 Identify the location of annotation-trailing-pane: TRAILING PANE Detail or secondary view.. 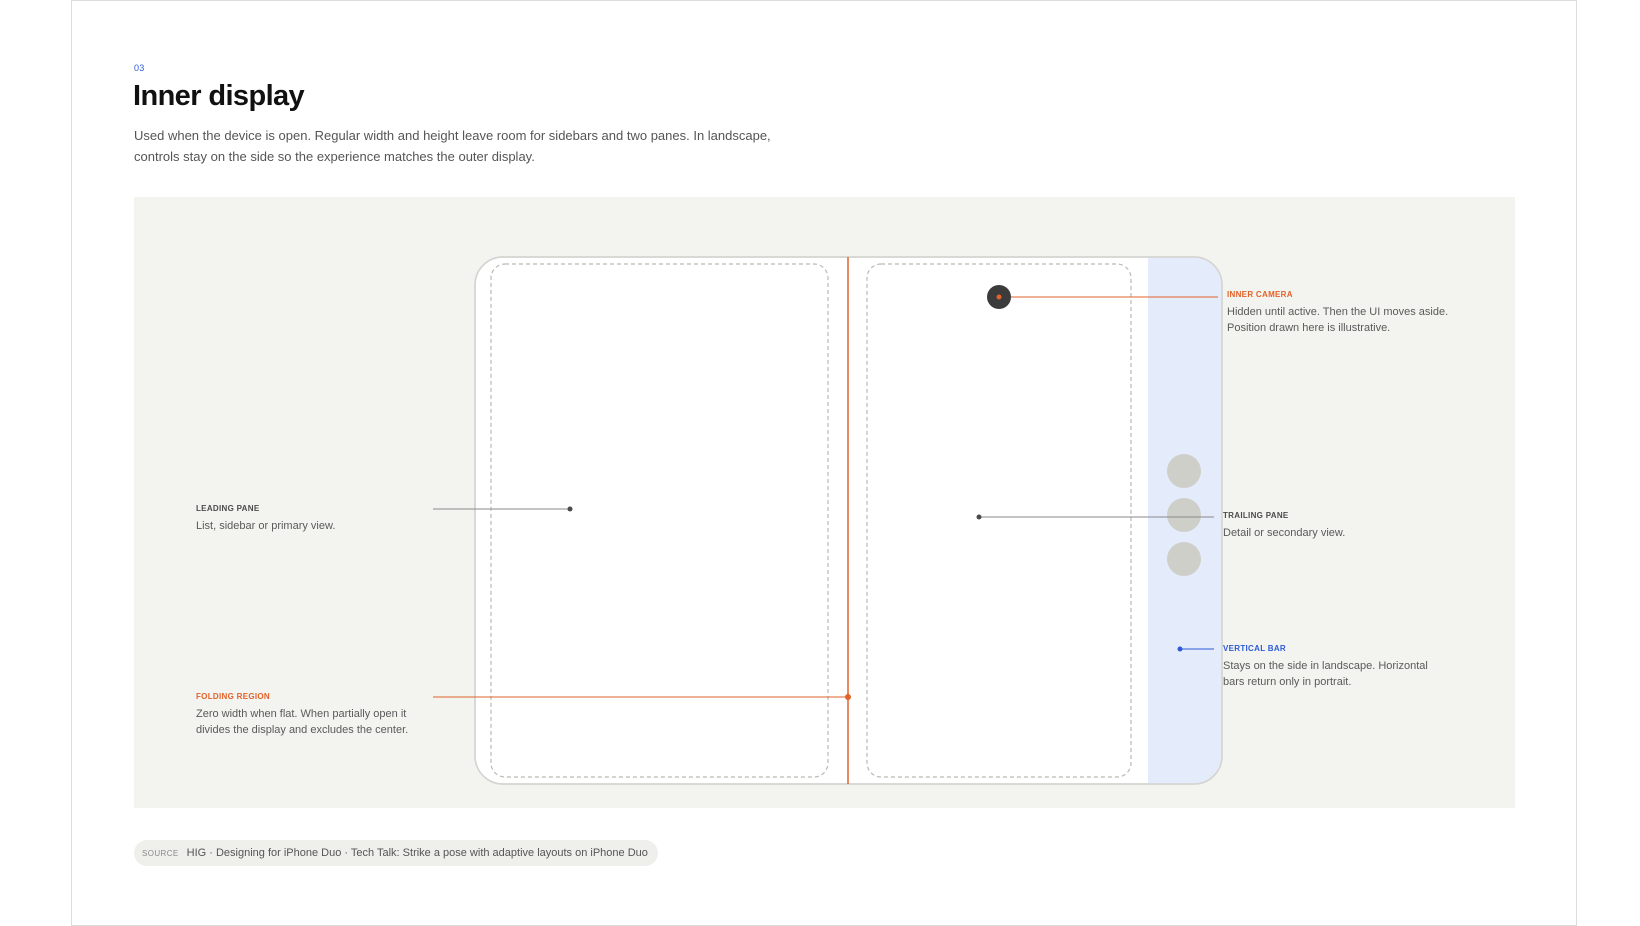
(1340, 525).